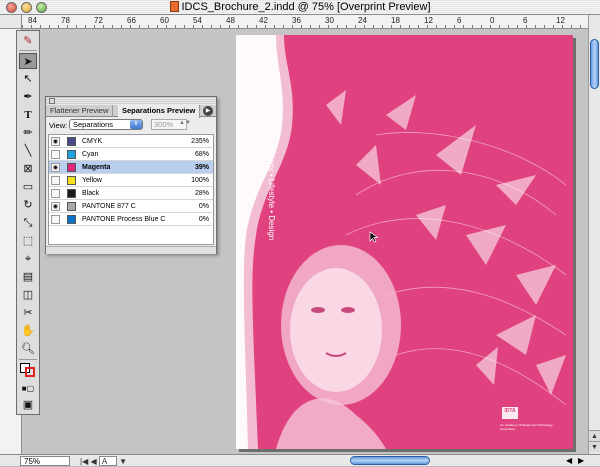 The width and height of the screenshot is (600, 467). Describe the element at coordinates (208, 111) in the screenshot. I see `palette-menu-icon: ▶` at that location.